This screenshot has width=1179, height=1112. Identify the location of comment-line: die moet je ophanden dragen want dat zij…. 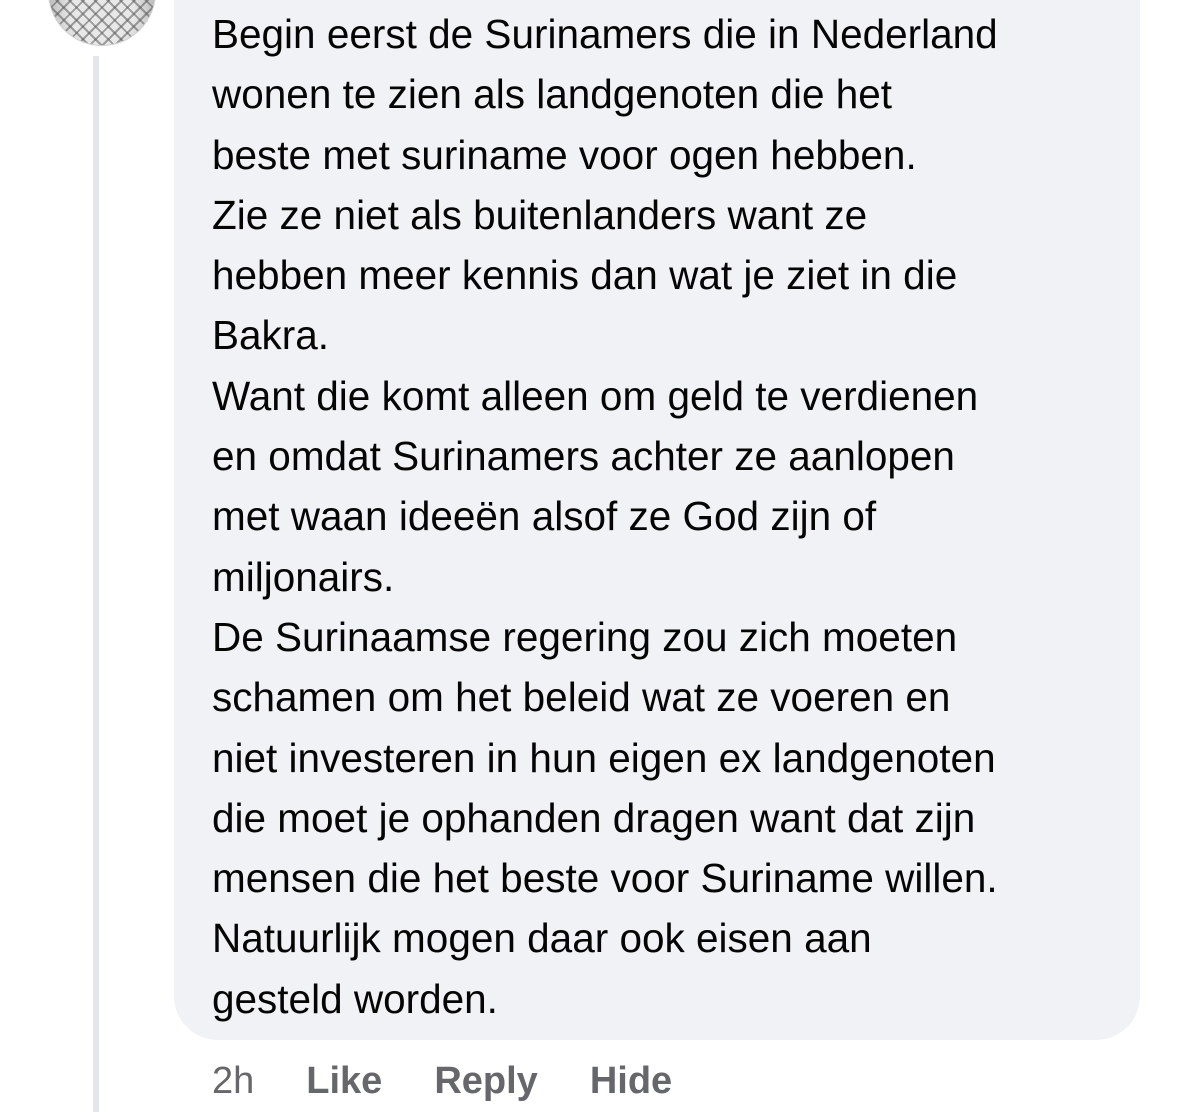
(594, 817).